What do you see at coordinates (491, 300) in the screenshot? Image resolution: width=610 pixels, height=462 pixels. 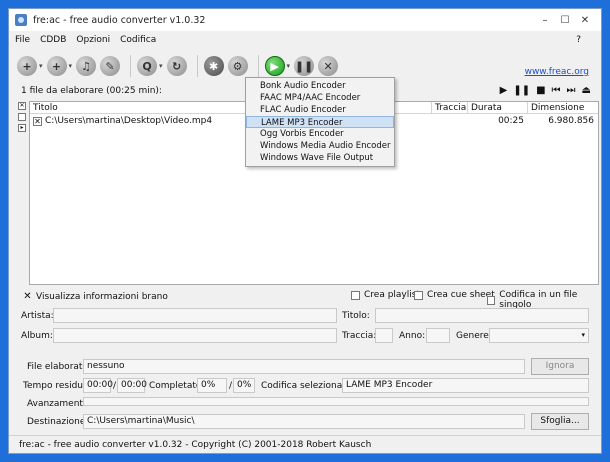 I see `single-file-checkbox` at bounding box center [491, 300].